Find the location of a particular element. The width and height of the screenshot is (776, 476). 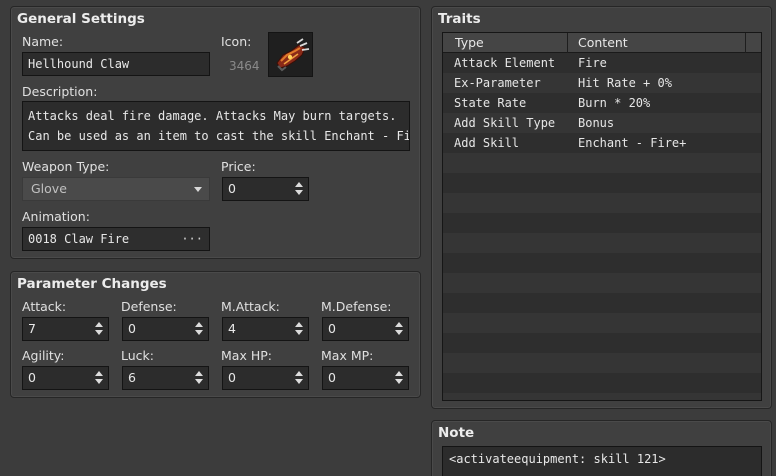

table-row: Attack Element Fire is located at coordinates (602, 63).